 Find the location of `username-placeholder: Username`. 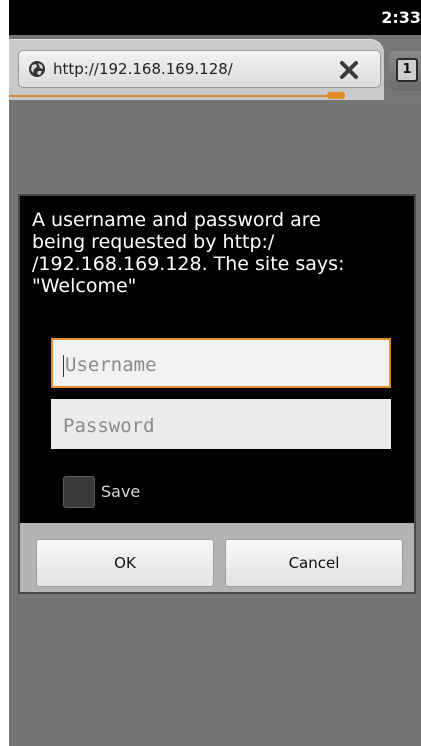

username-placeholder: Username is located at coordinates (111, 365).